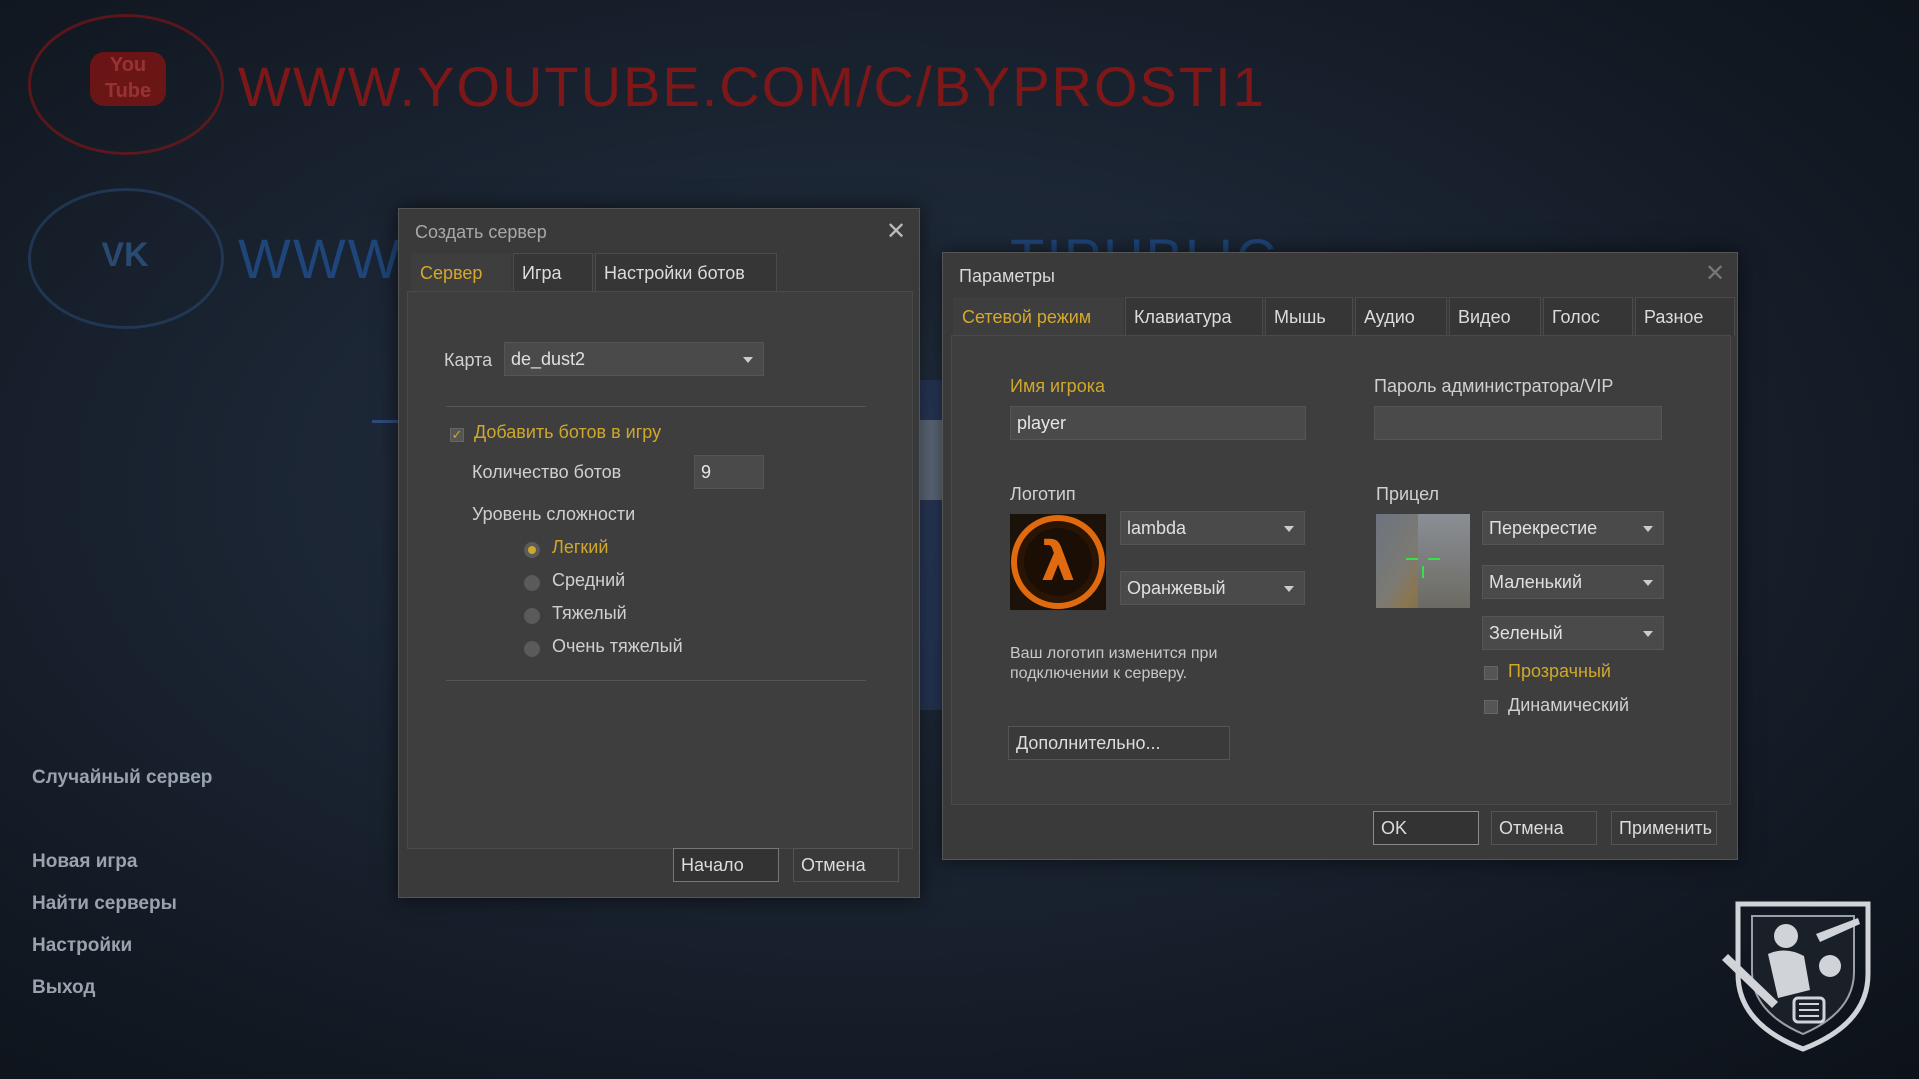 The image size is (1919, 1079). What do you see at coordinates (686, 272) in the screenshot?
I see `tab-bot-settings: Настройки ботов` at bounding box center [686, 272].